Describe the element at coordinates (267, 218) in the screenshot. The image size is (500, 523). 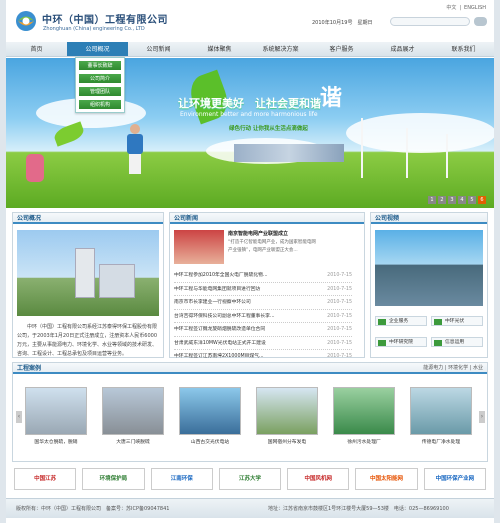
I see `news-title: 公司新闻` at that location.